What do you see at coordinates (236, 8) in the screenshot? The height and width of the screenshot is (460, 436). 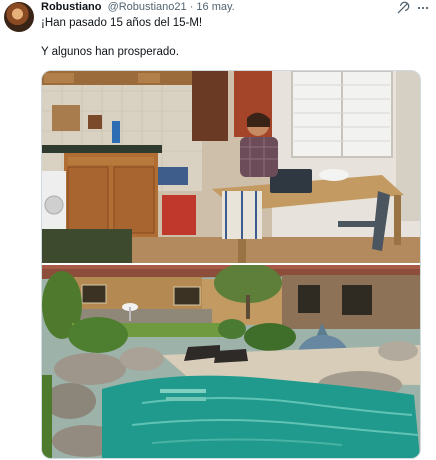 I see `tweet-header: Robustiano @Robustiano21 · 16 may.` at bounding box center [236, 8].